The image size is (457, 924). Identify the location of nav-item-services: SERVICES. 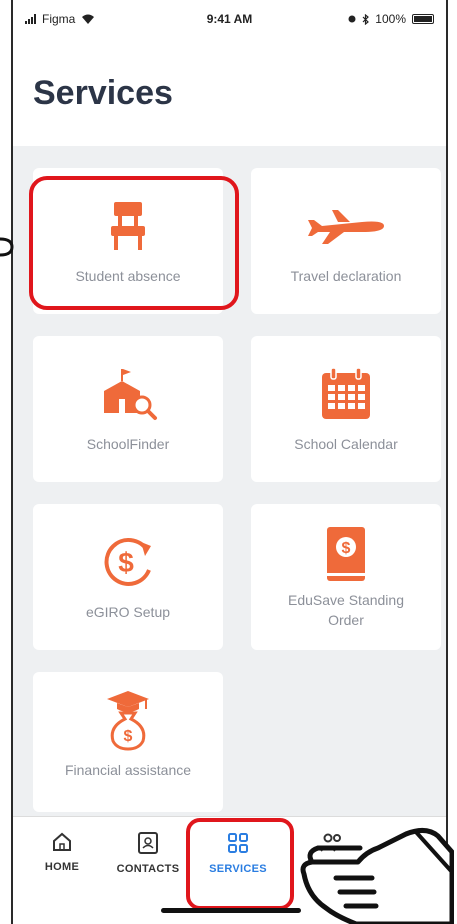
(238, 853).